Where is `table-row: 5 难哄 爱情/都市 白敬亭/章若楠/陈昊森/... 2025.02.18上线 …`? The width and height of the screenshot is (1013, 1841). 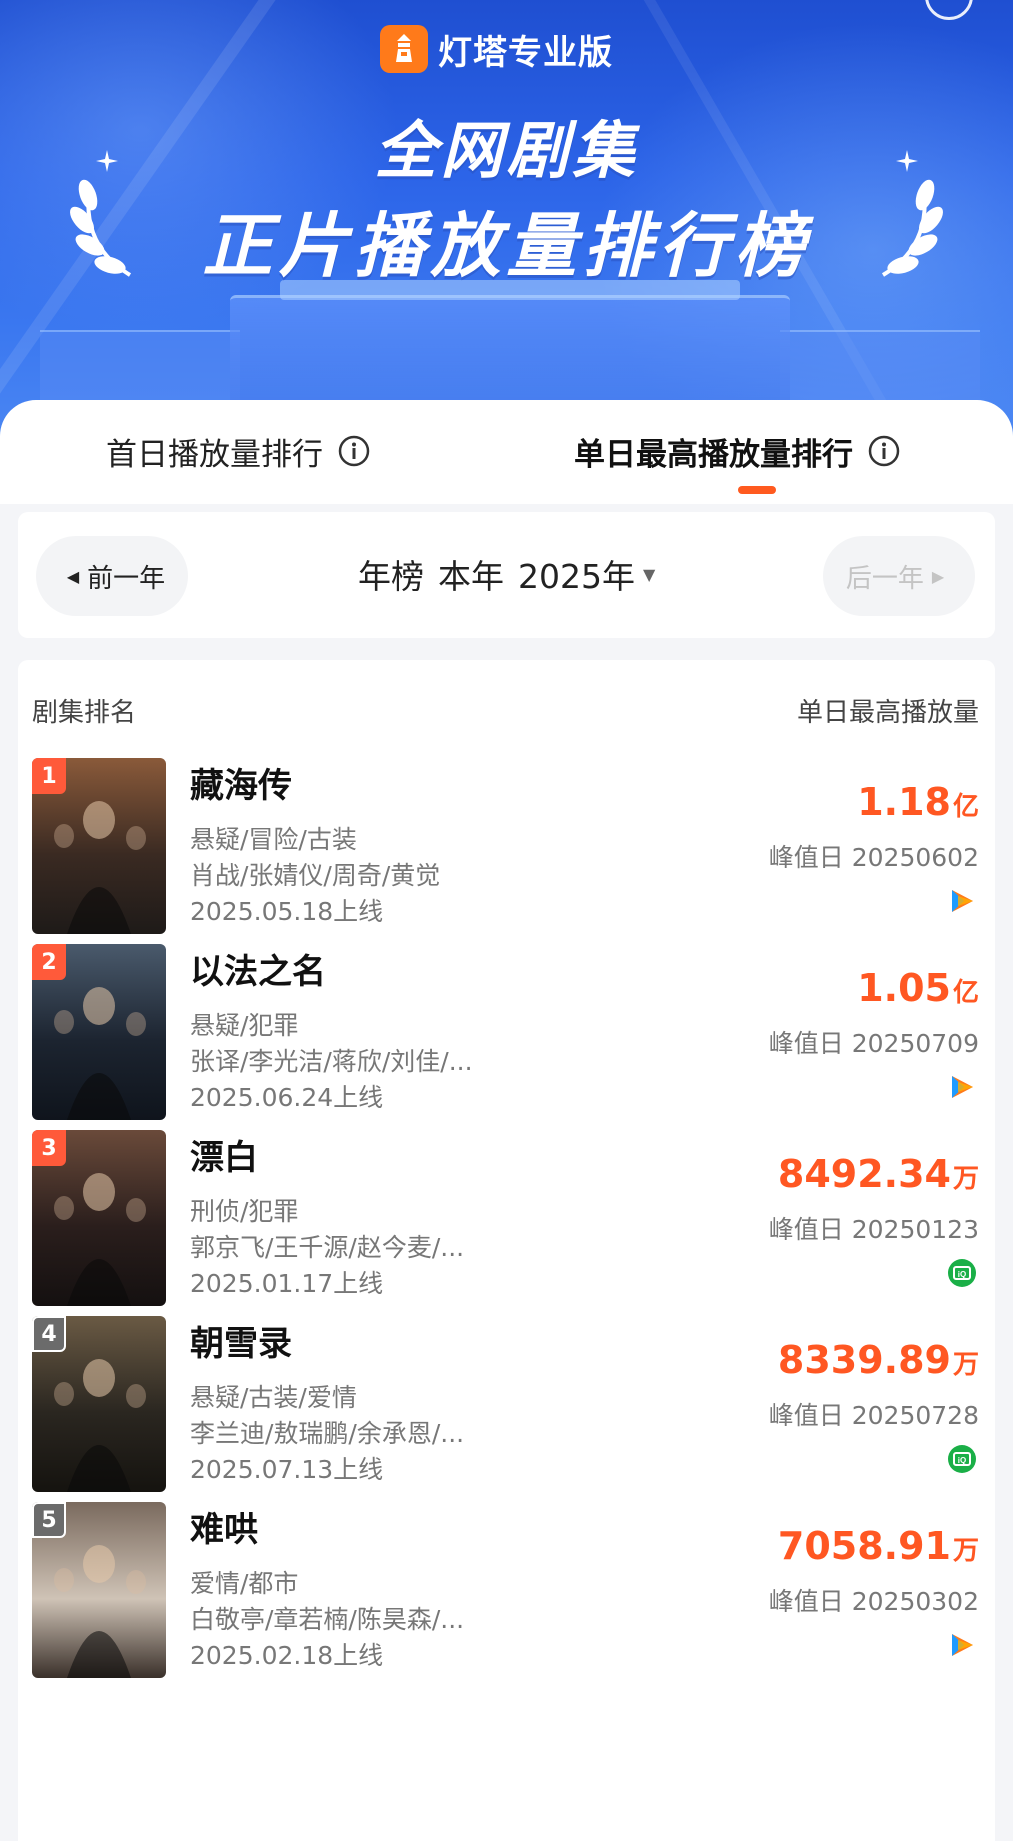
table-row: 5 难哄 爱情/都市 白敬亭/章若楠/陈昊森/... 2025.02.18上线 … is located at coordinates (506, 1611).